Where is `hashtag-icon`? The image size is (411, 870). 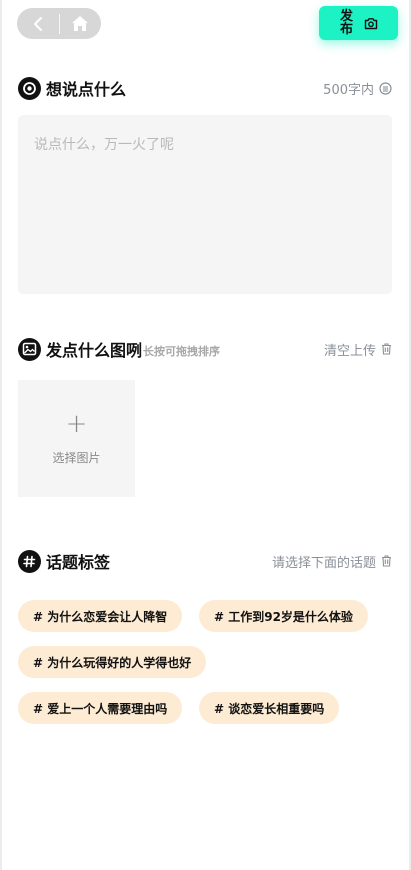 hashtag-icon is located at coordinates (29, 561).